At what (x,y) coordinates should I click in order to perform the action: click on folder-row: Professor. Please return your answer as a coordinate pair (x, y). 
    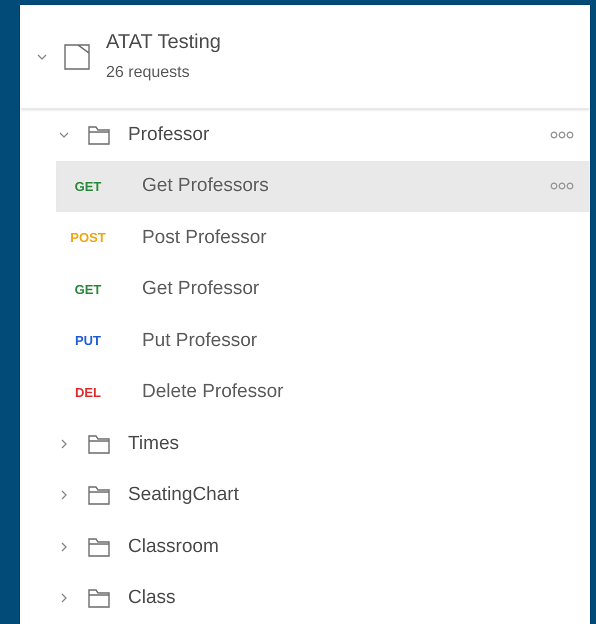
    Looking at the image, I should click on (305, 134).